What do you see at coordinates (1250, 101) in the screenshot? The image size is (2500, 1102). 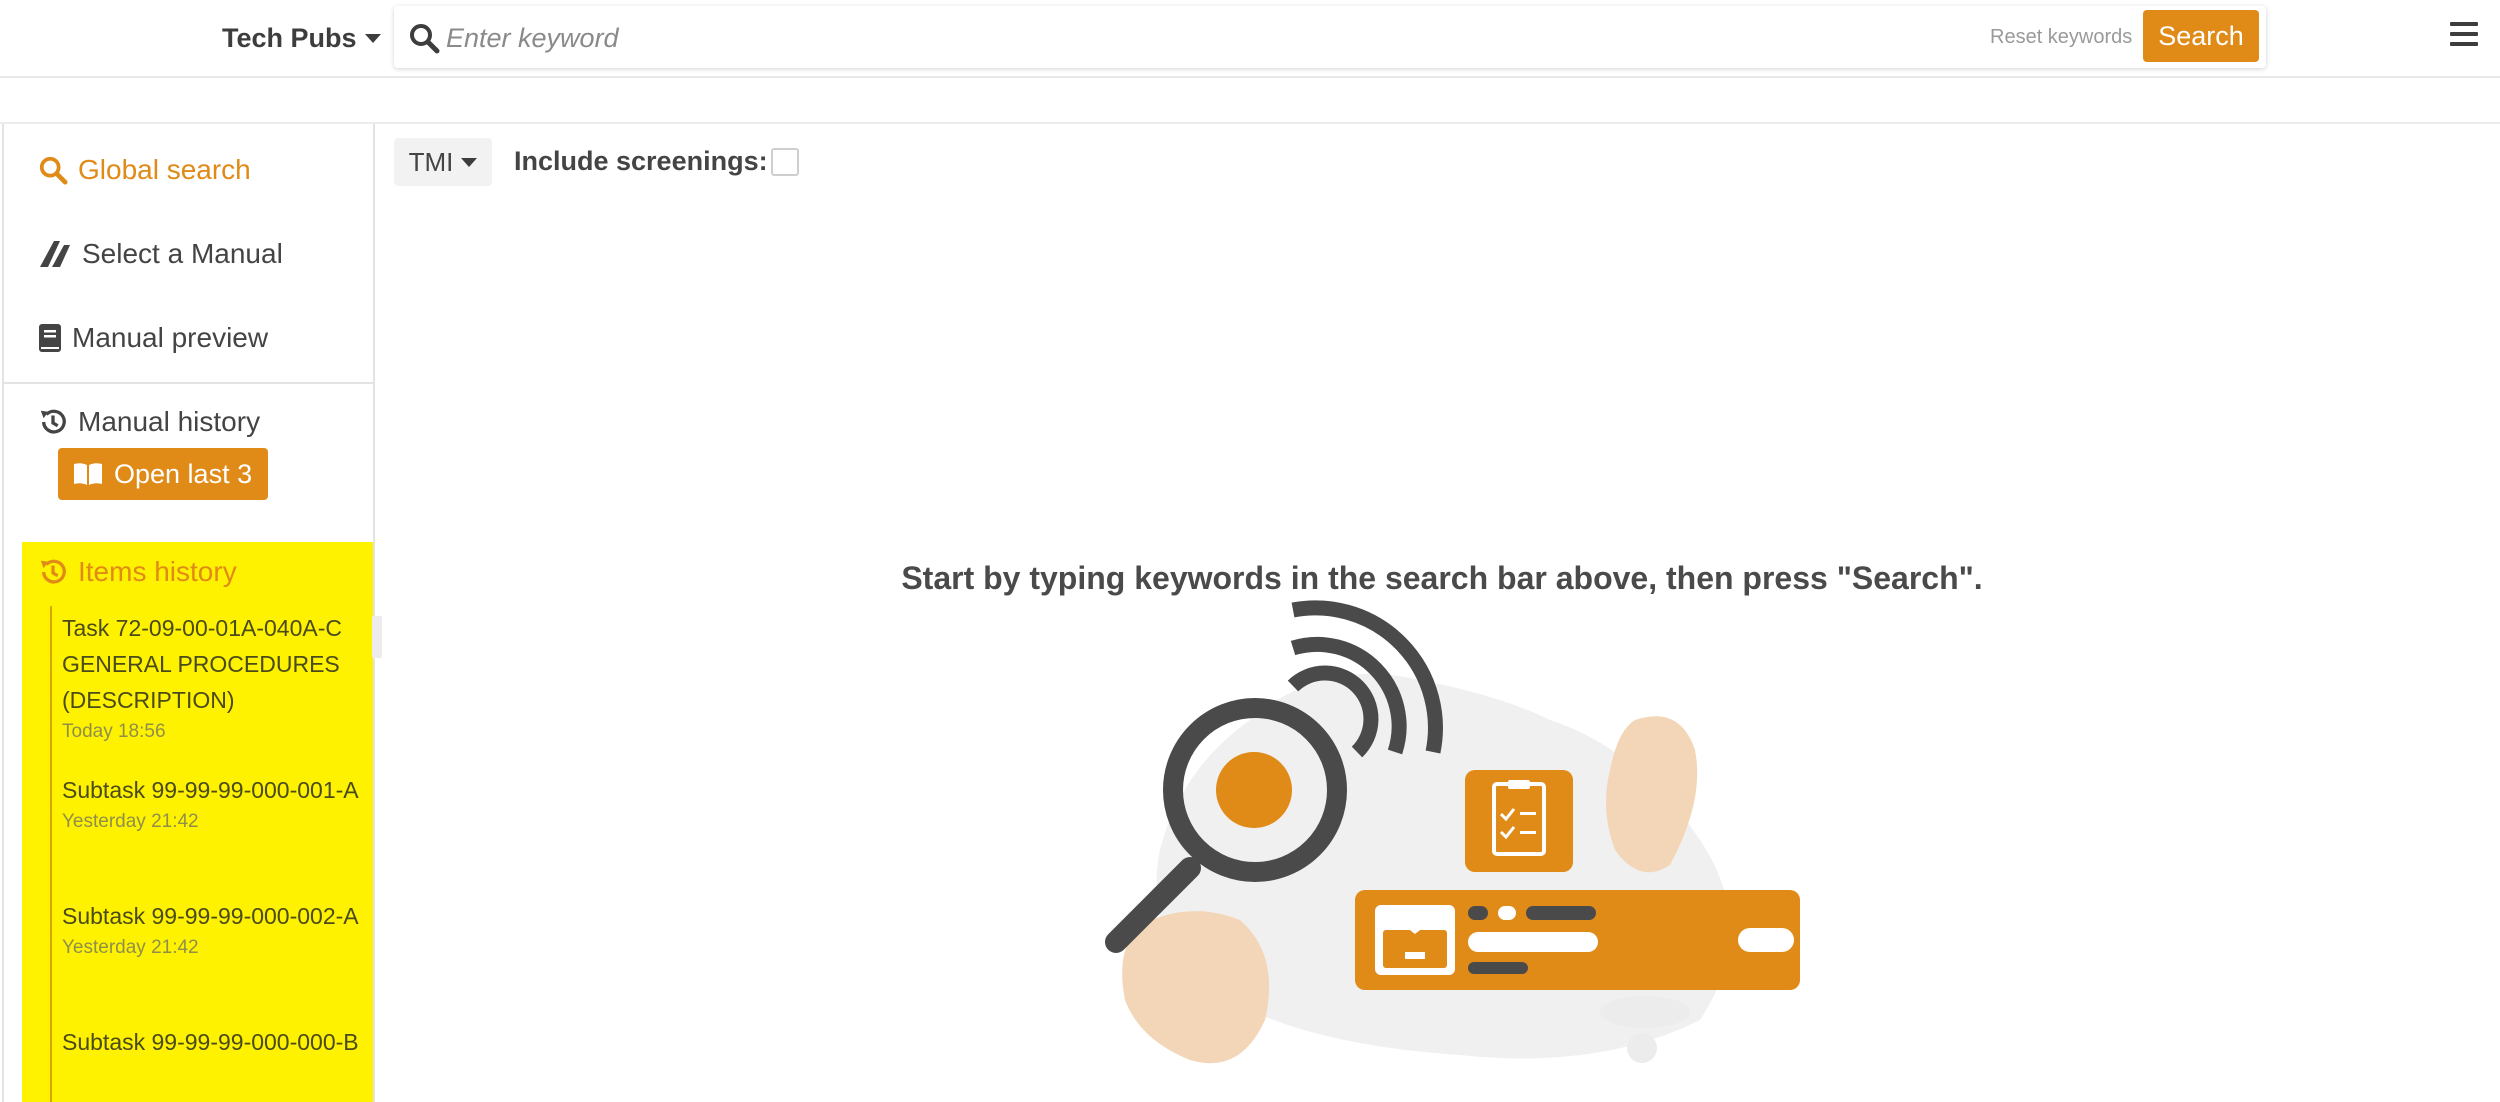 I see `sub-toolbar` at bounding box center [1250, 101].